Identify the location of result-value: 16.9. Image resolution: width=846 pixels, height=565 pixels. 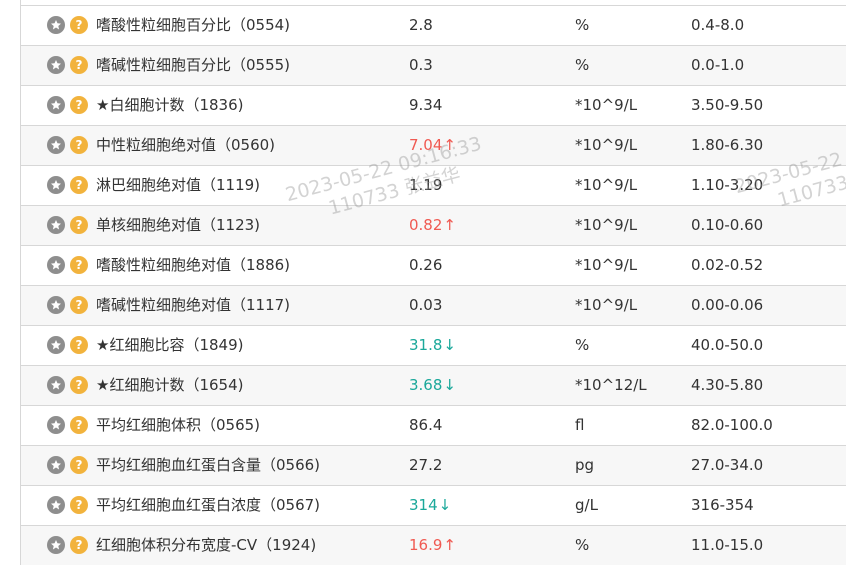
(426, 545).